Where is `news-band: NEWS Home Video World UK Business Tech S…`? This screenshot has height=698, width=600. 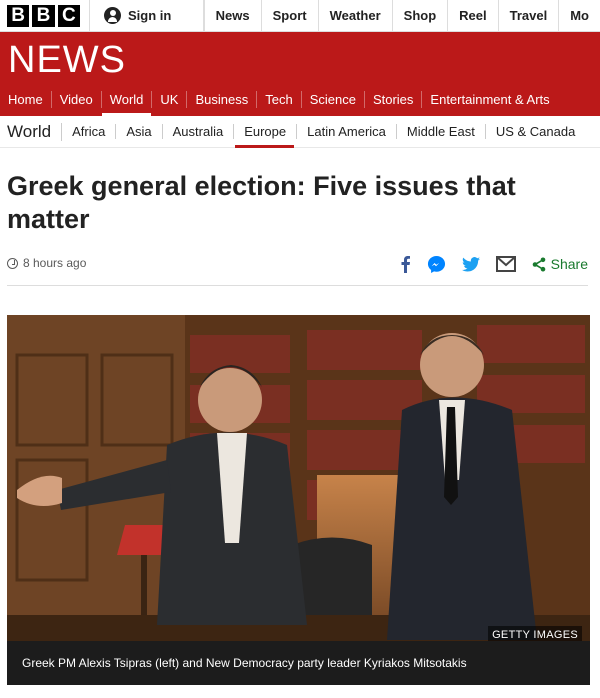 news-band: NEWS Home Video World UK Business Tech S… is located at coordinates (300, 74).